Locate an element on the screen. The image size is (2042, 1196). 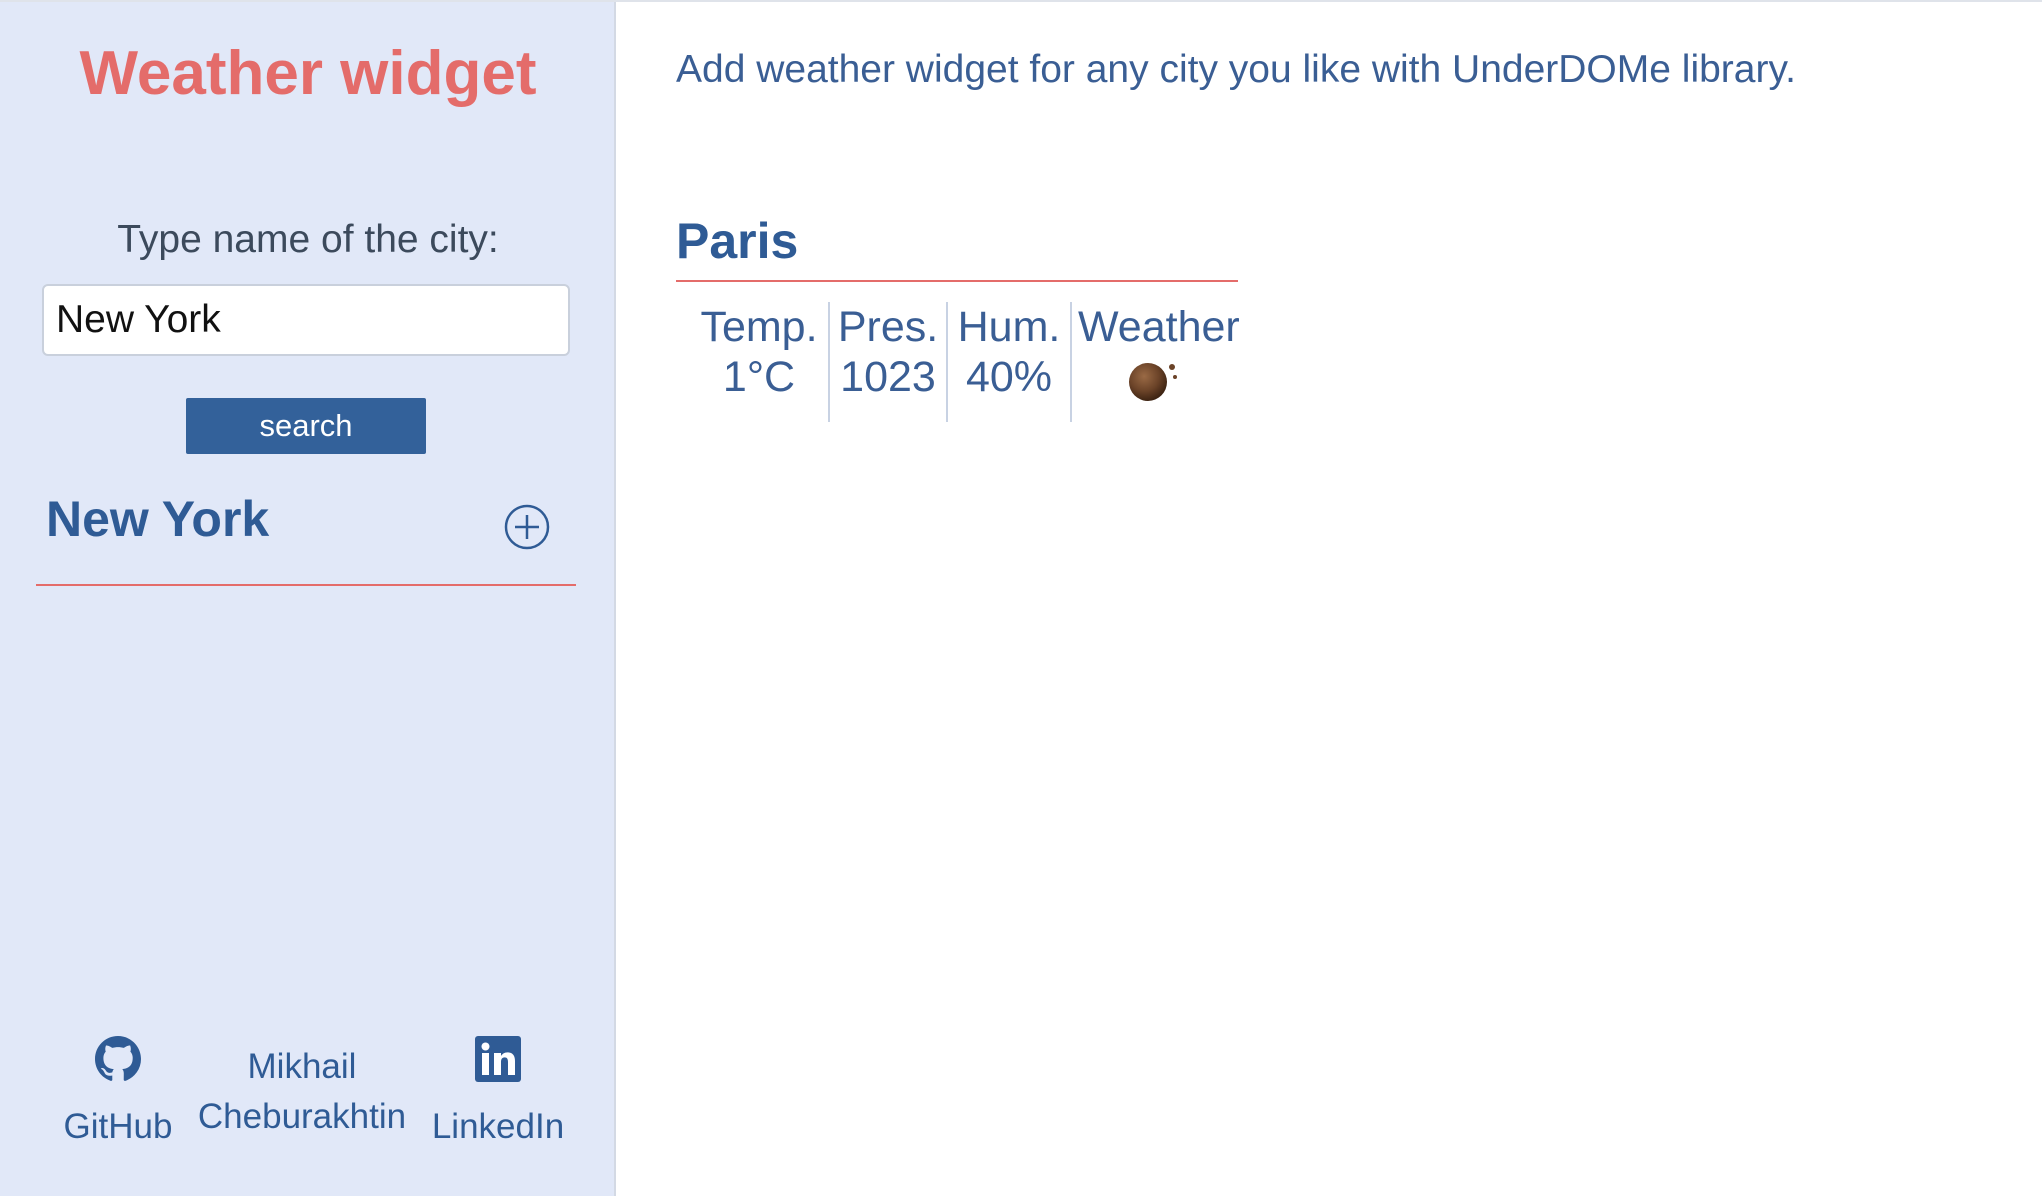
search-result-city: New York is located at coordinates (158, 519).